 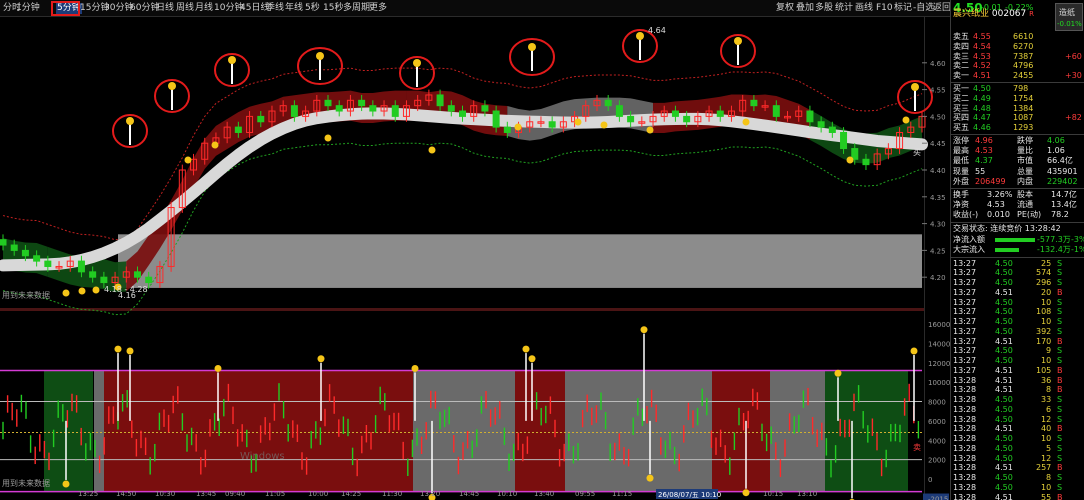 What do you see at coordinates (294, 8) in the screenshot?
I see `period-tab: 年线` at bounding box center [294, 8].